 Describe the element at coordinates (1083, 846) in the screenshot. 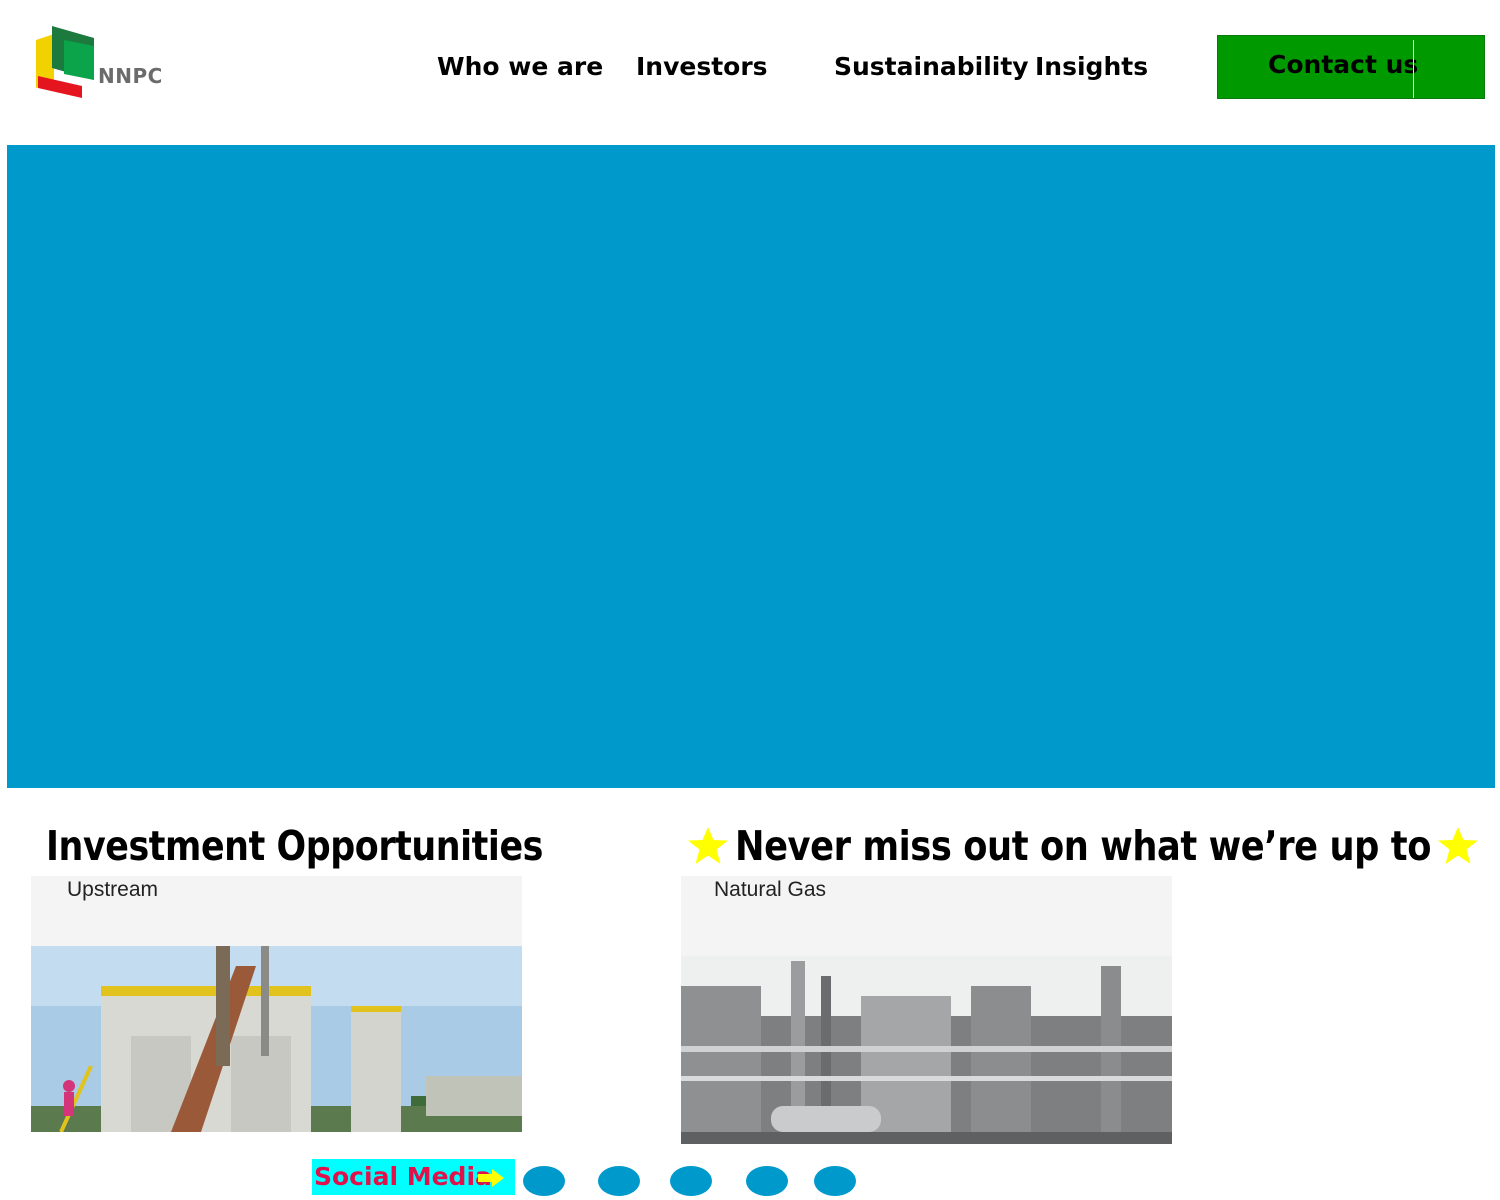

I see `news-heading: Never miss out on what we’re up to` at that location.